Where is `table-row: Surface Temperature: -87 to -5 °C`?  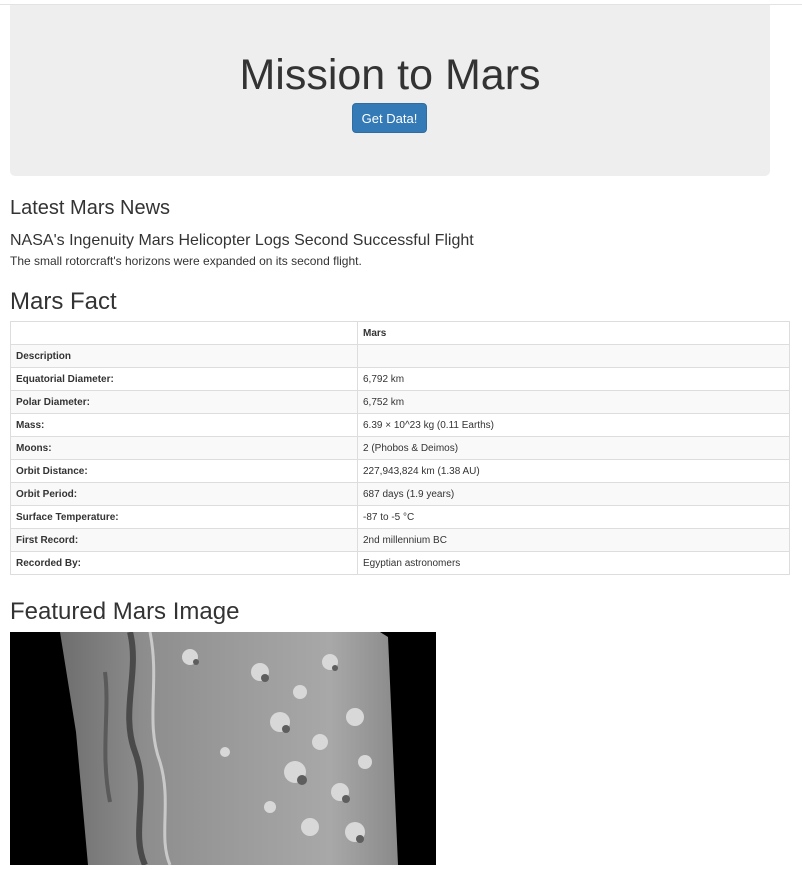 table-row: Surface Temperature: -87 to -5 °C is located at coordinates (400, 517).